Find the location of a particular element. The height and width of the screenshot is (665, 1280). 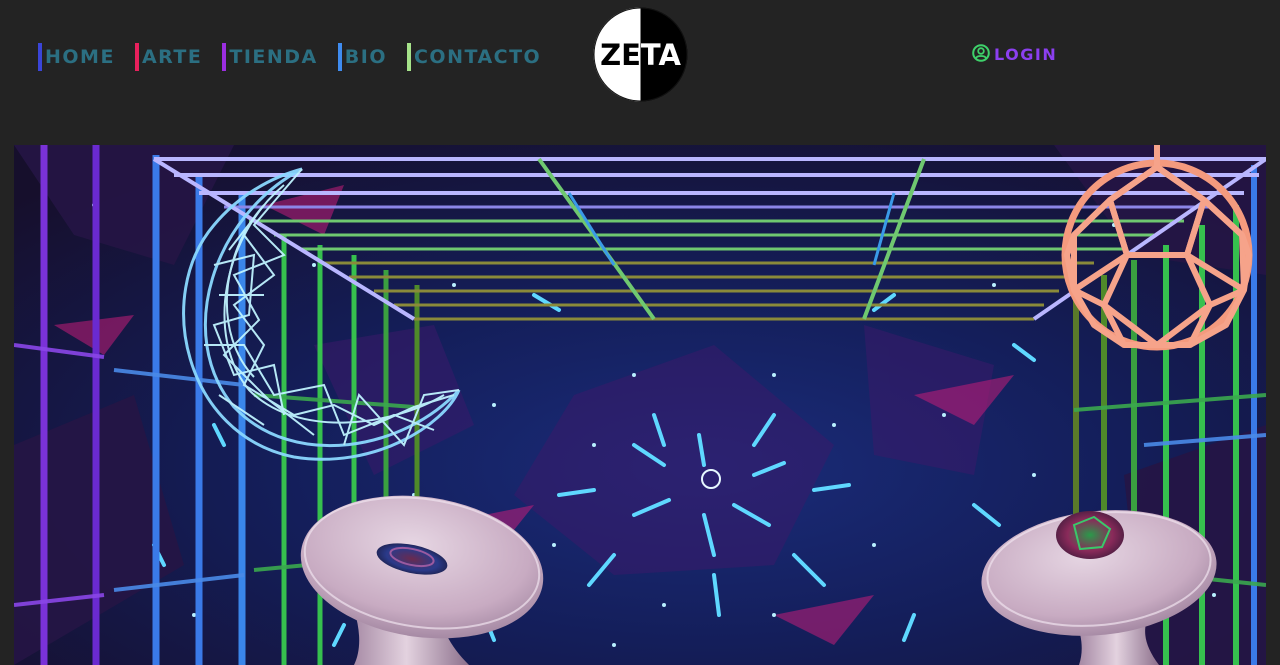

nav-item-label: ARTE is located at coordinates (172, 57).